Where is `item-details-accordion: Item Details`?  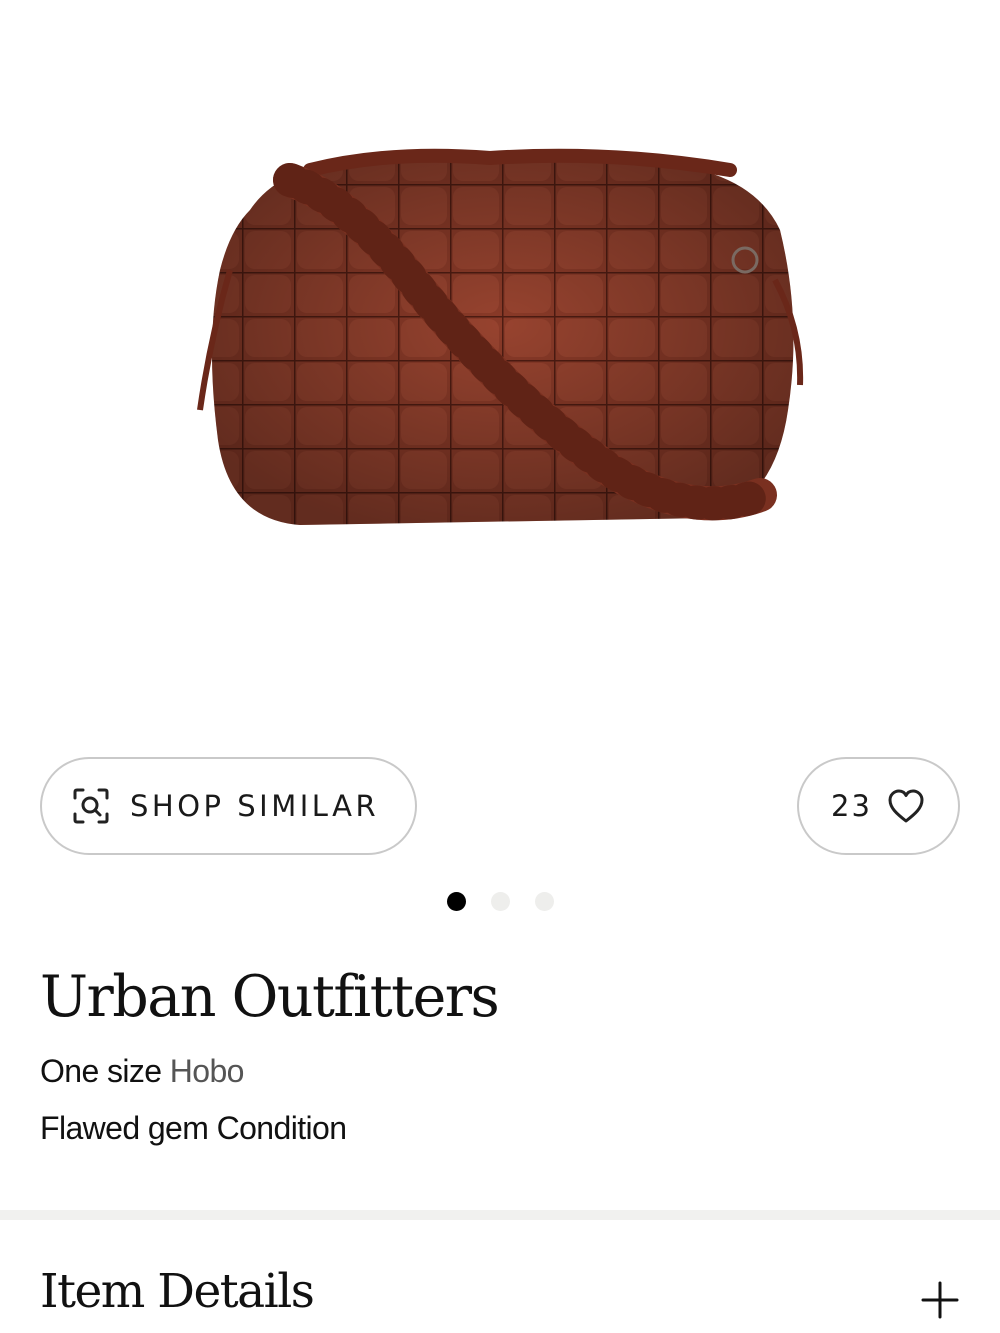
item-details-accordion: Item Details is located at coordinates (500, 1295).